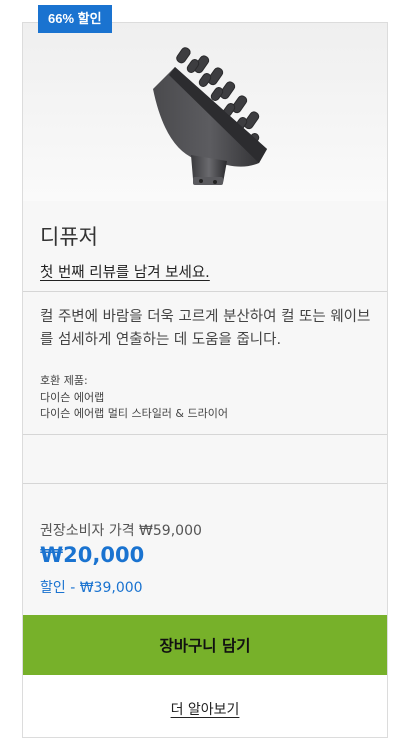 The height and width of the screenshot is (740, 403). I want to click on recommended-retail-price: 권장소비자 가격 ₩59,000, so click(121, 531).